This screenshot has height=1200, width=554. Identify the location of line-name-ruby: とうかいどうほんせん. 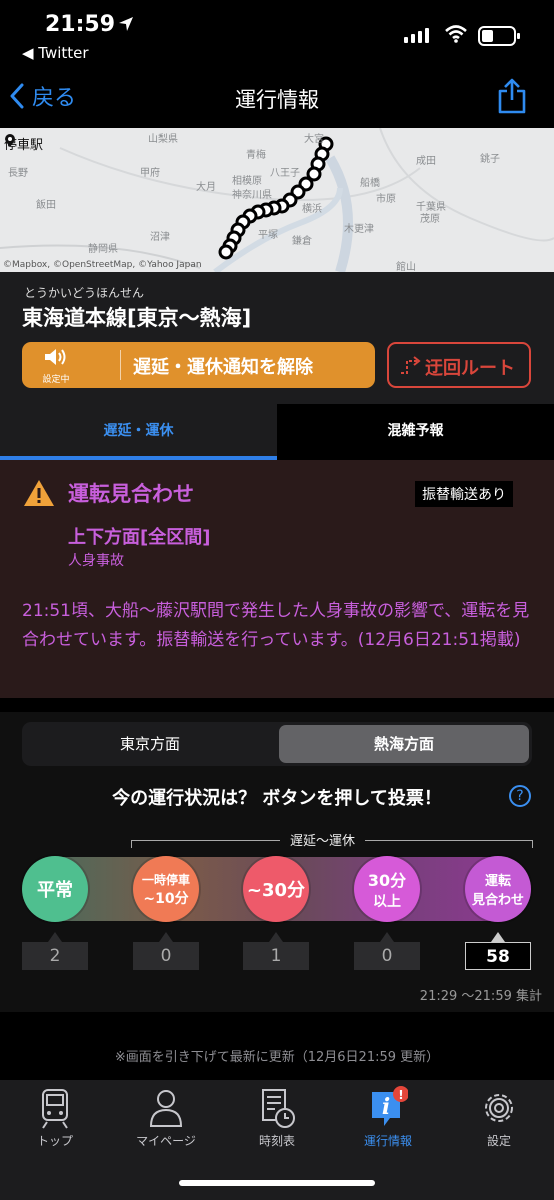
(84, 293).